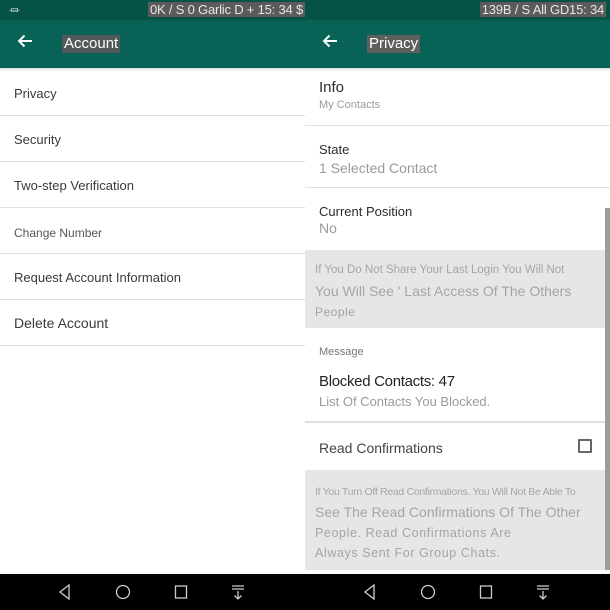 The width and height of the screenshot is (610, 610). I want to click on menu-item-two-step-verification: Two-step Verification, so click(152, 185).